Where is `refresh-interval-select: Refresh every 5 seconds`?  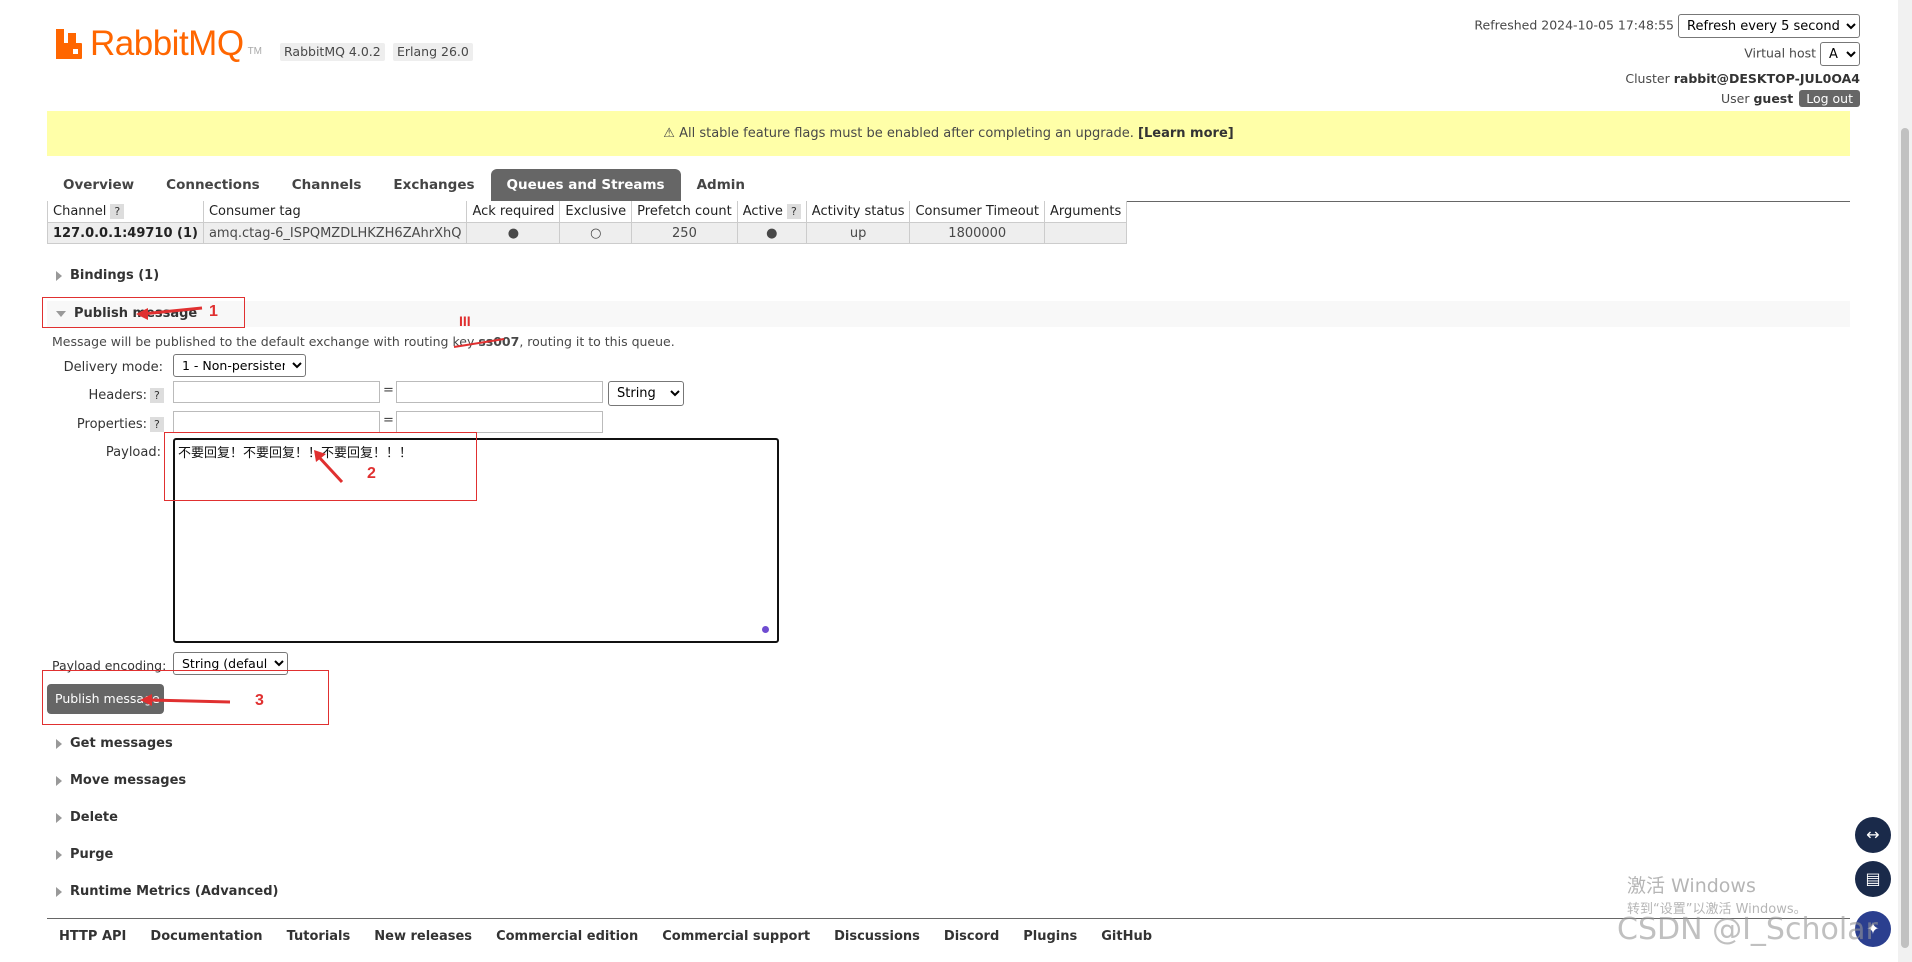
refresh-interval-select: Refresh every 5 seconds is located at coordinates (1769, 26).